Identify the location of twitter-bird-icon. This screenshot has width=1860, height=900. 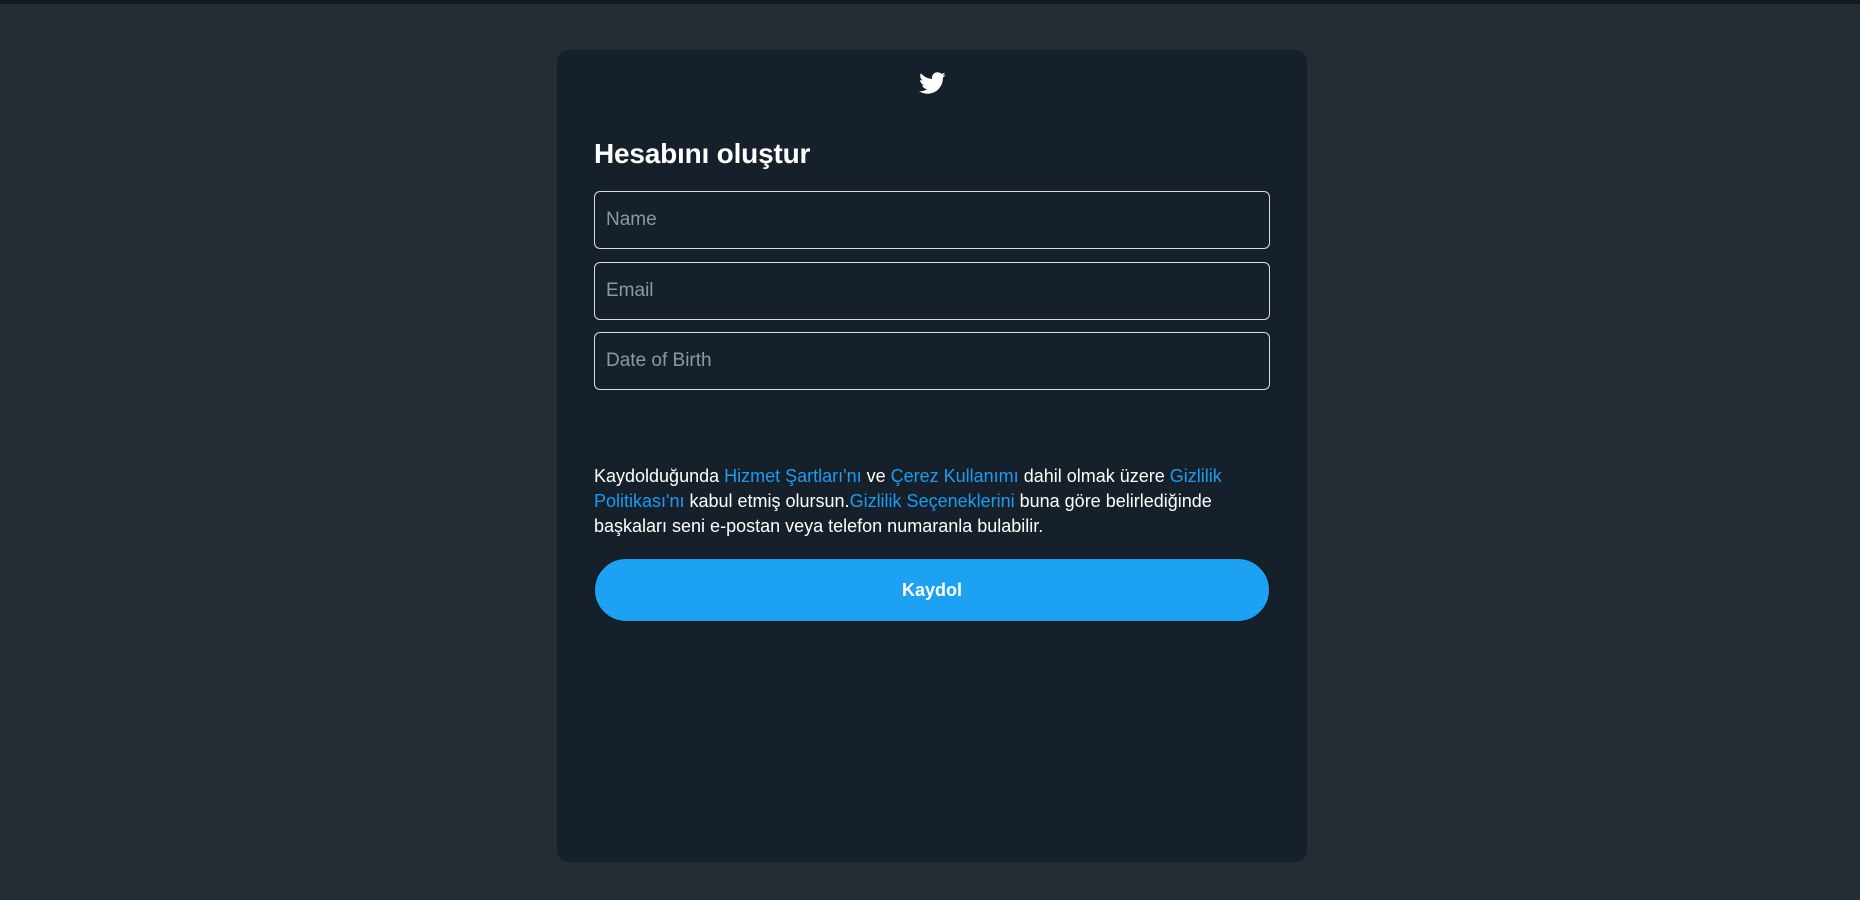
(932, 83).